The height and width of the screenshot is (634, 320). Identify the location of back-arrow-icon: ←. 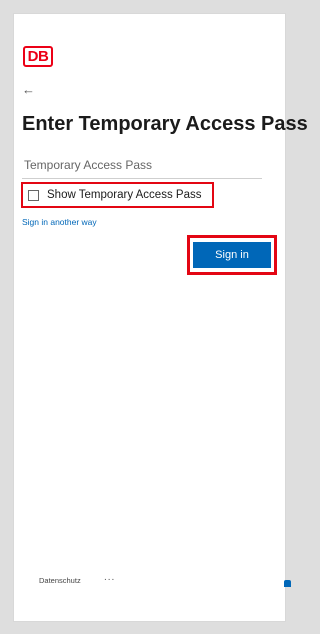
(30, 89).